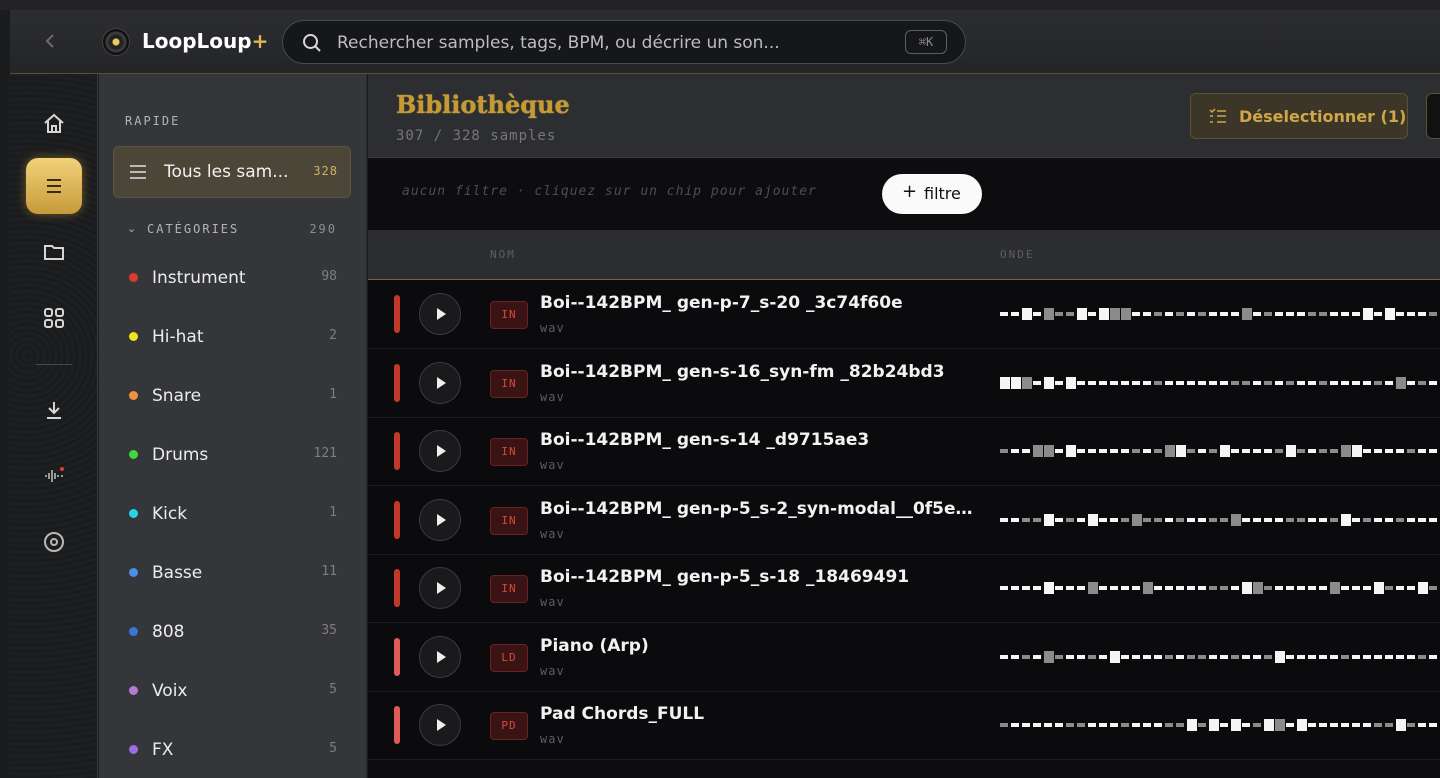  I want to click on sidebar-category-item: Voix 5, so click(236, 693).